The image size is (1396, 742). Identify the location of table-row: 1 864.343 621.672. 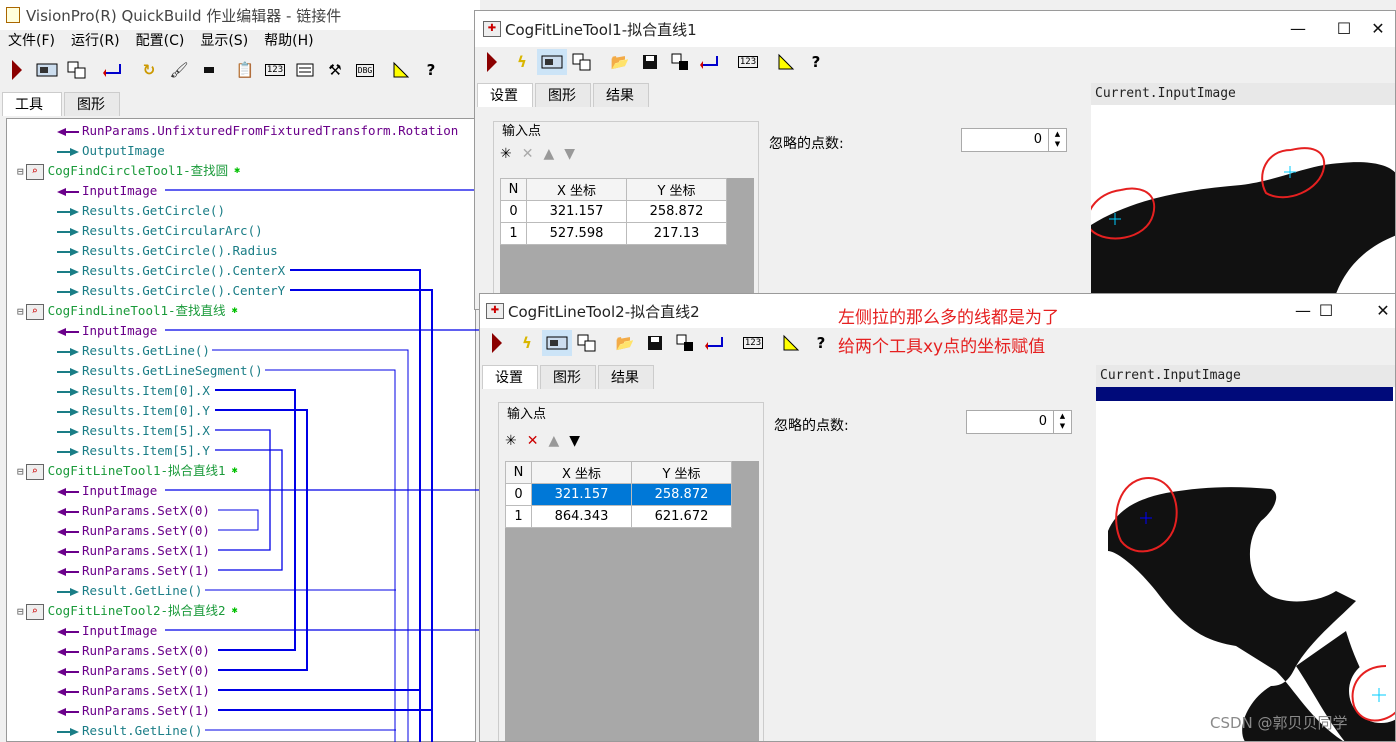
(618, 516).